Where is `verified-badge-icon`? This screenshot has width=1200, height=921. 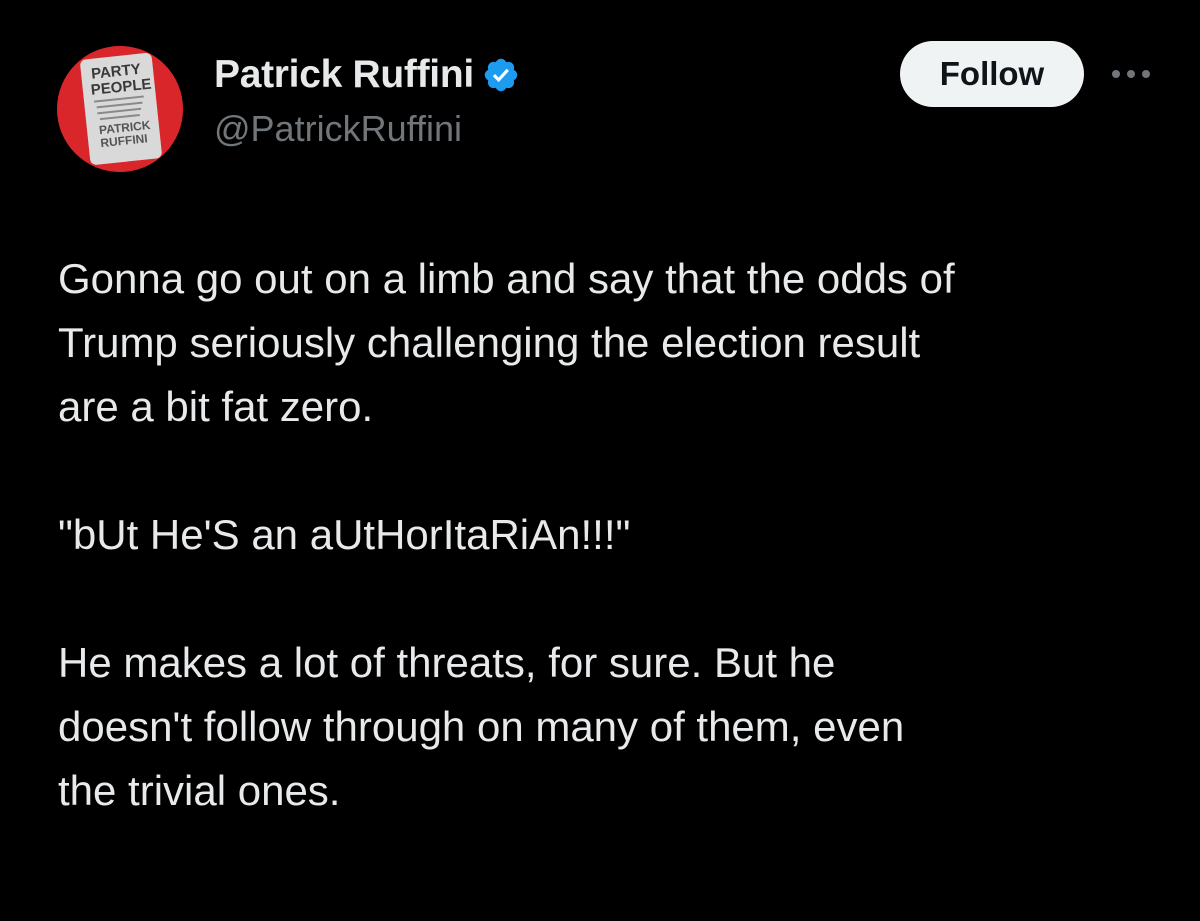 verified-badge-icon is located at coordinates (501, 75).